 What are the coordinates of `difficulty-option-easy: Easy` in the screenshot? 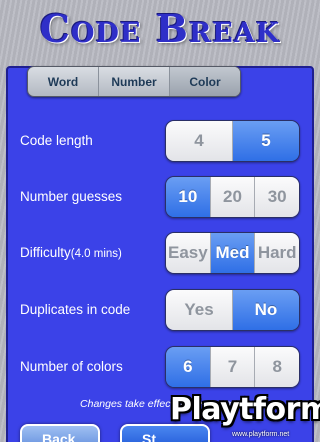 It's located at (188, 253).